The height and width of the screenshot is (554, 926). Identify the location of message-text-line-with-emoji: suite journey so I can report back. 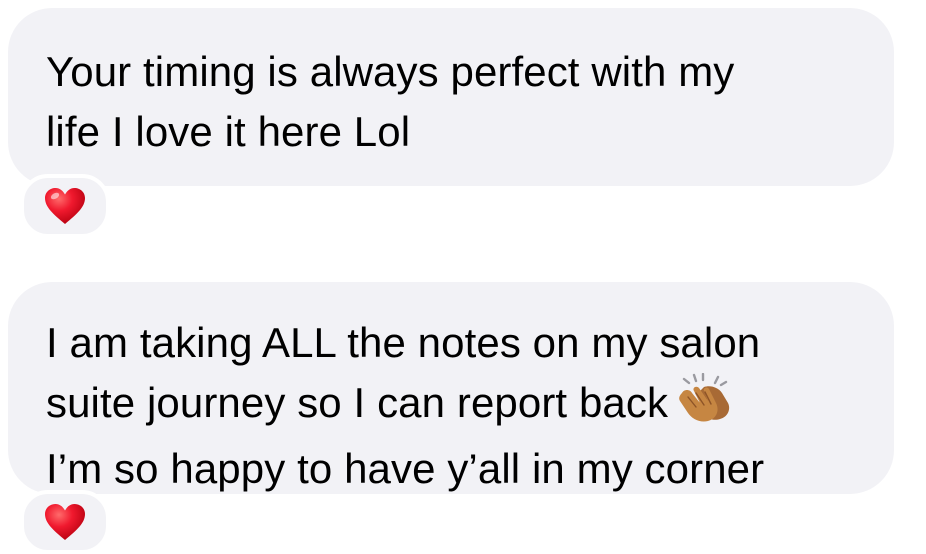
(460, 405).